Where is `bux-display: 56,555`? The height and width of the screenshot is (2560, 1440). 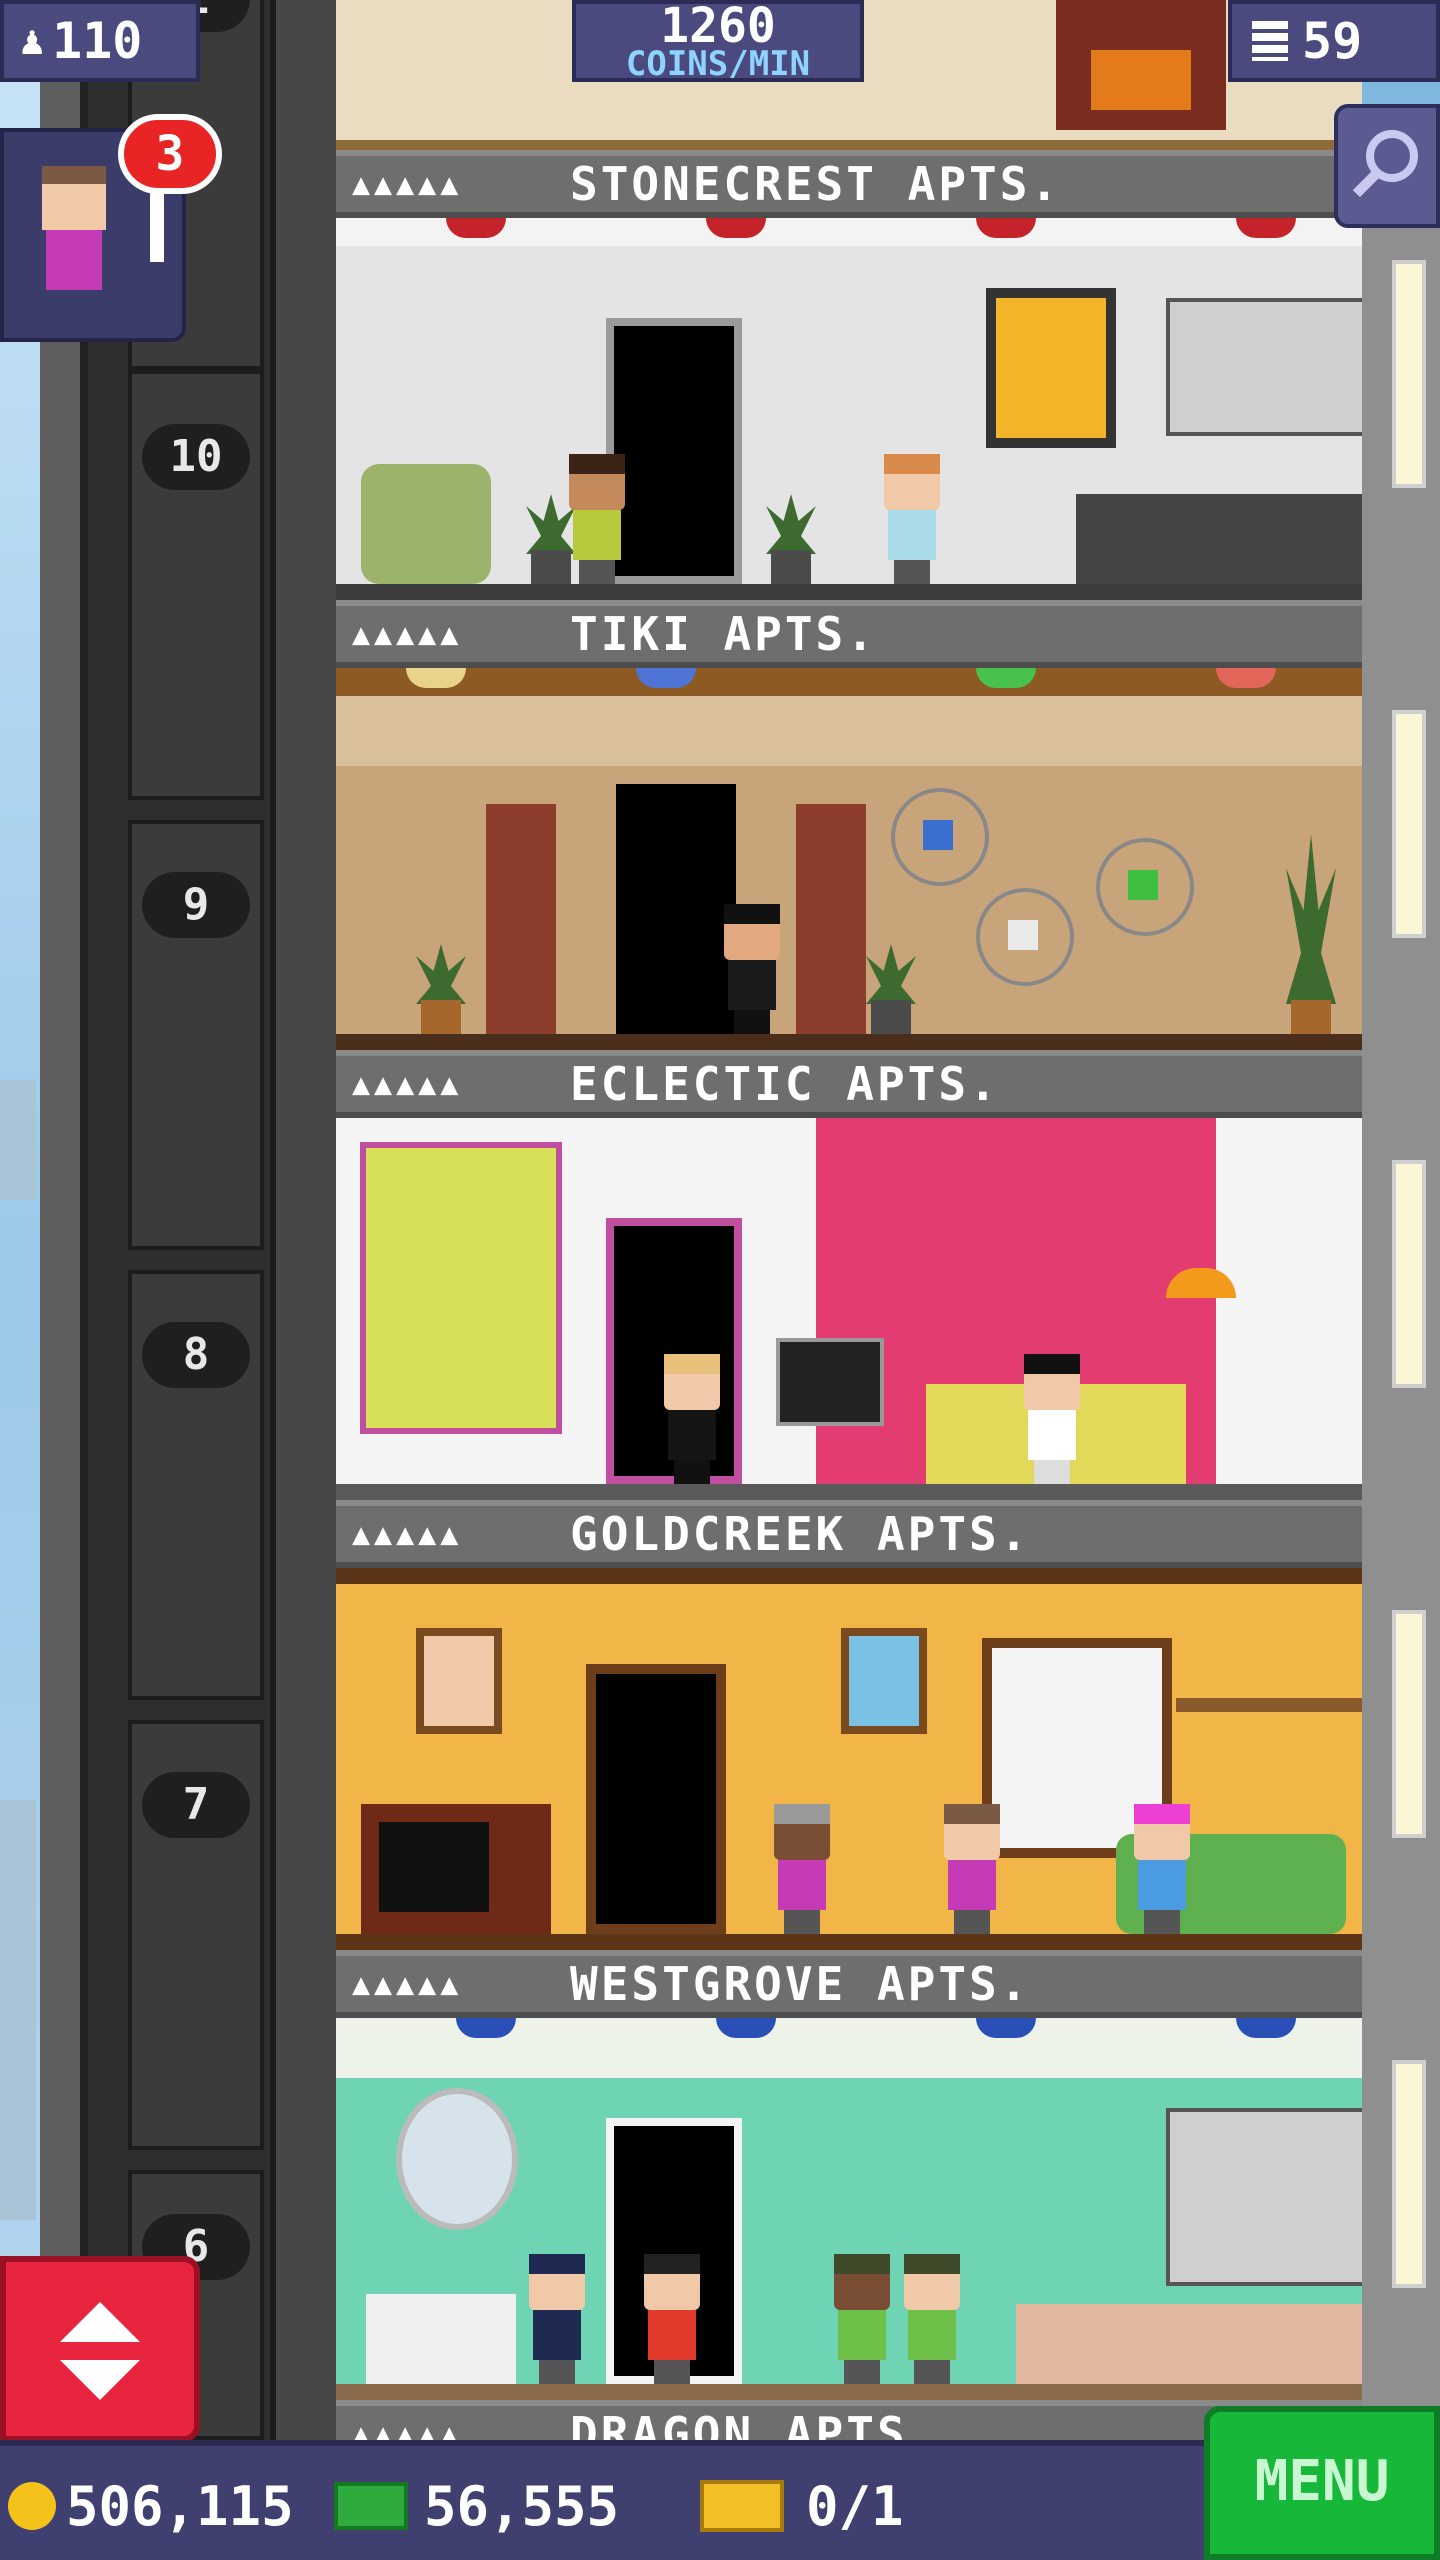 bux-display: 56,555 is located at coordinates (476, 2506).